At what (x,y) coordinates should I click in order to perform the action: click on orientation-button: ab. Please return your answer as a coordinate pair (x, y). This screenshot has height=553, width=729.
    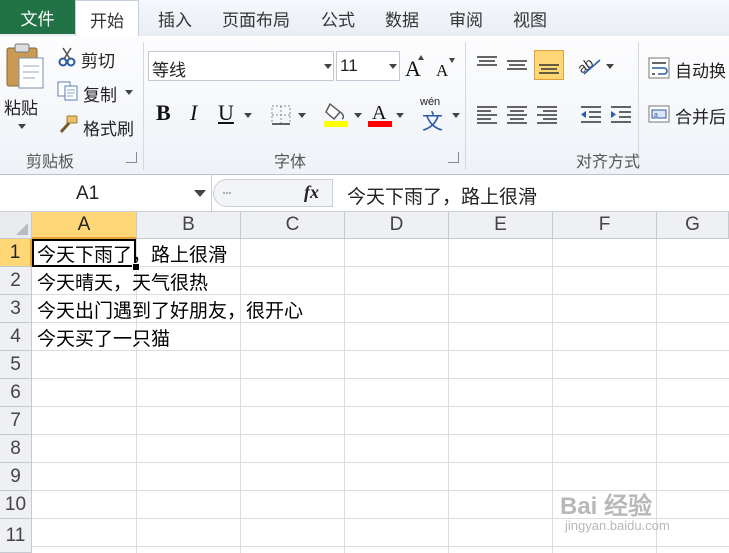
    Looking at the image, I should click on (589, 65).